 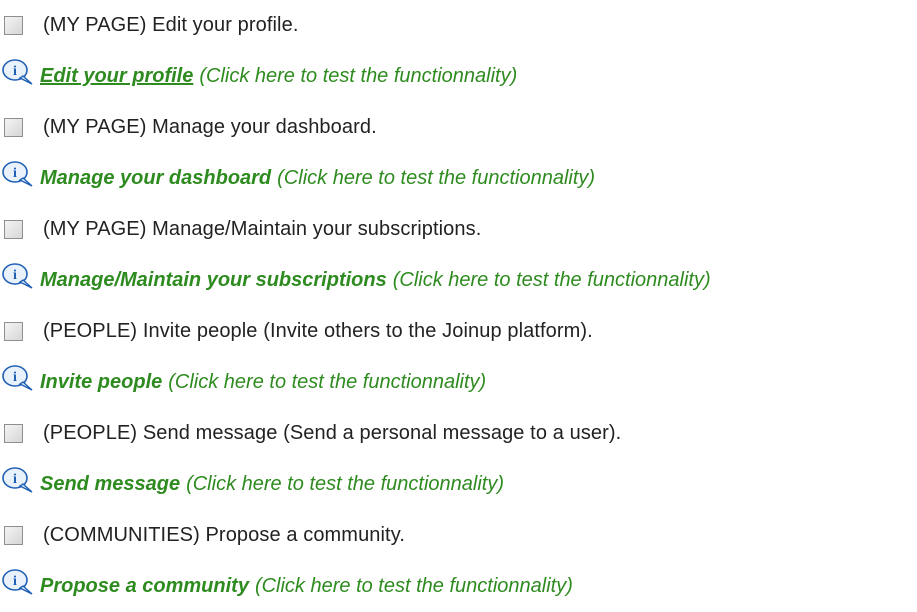 What do you see at coordinates (224, 535) in the screenshot?
I see `task-label: (COMMUNITIES) Propose a community.` at bounding box center [224, 535].